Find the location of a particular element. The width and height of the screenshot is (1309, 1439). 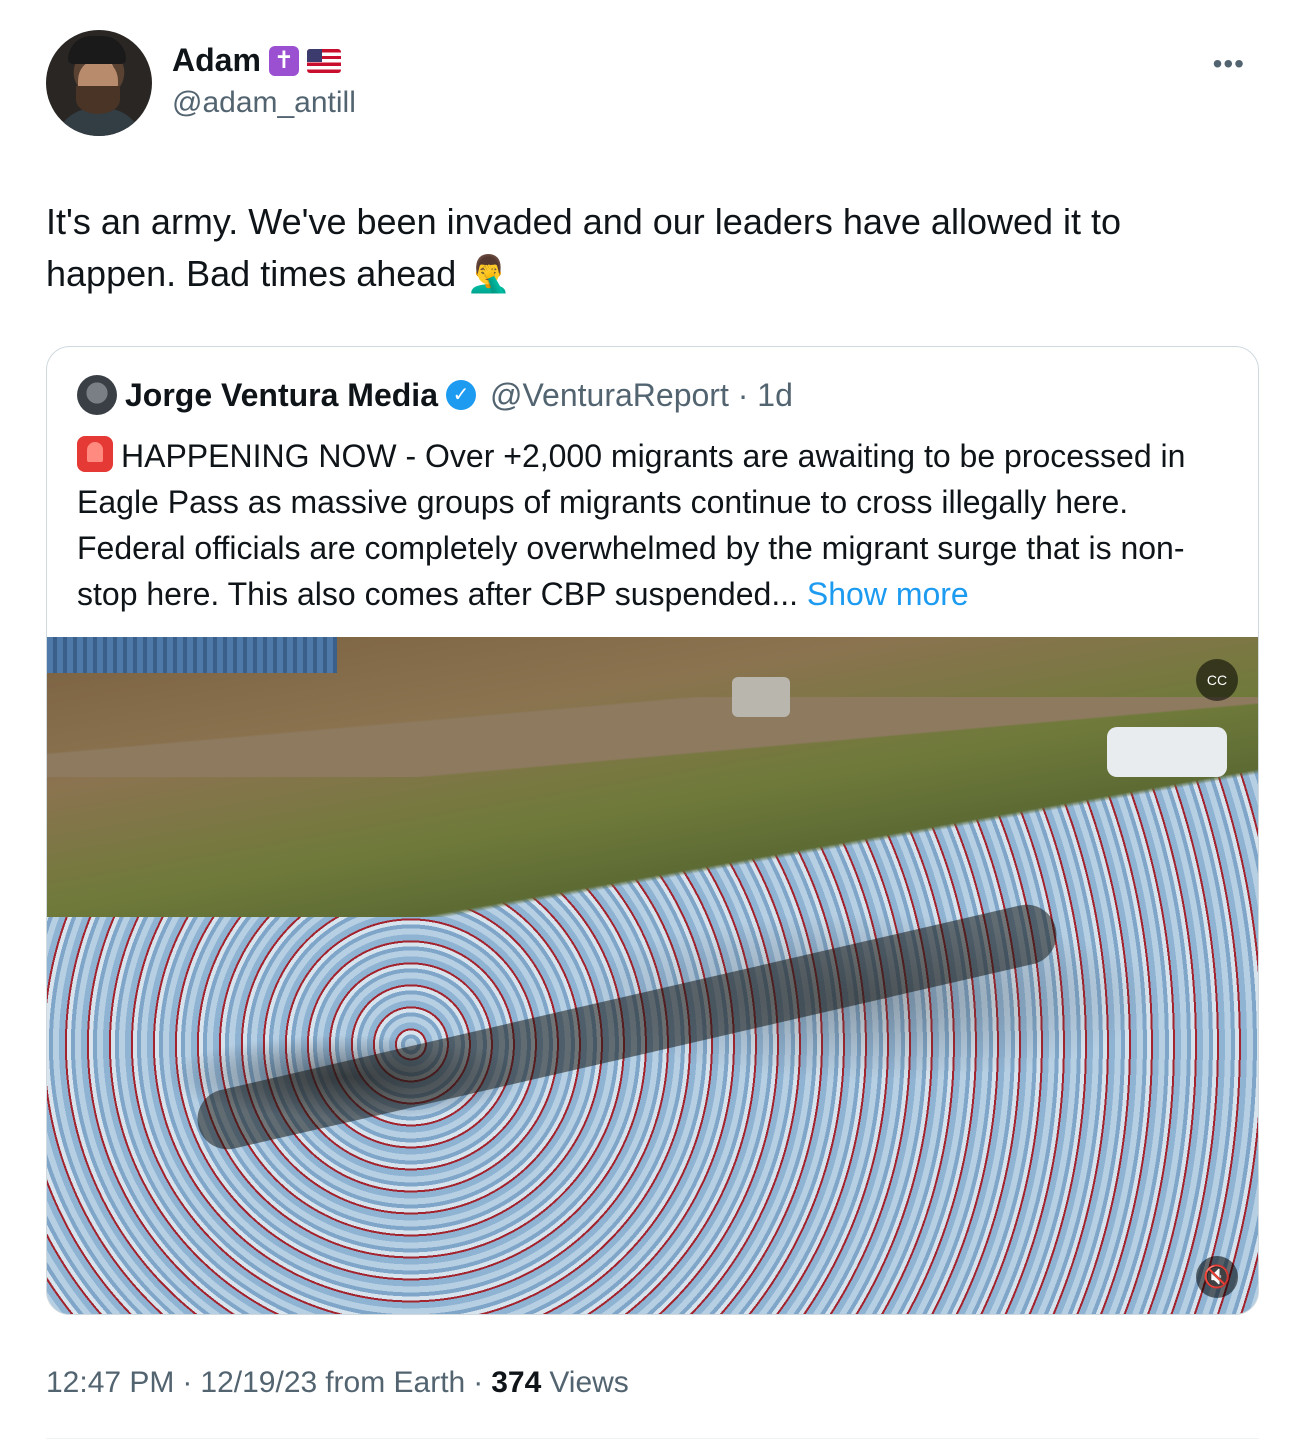

quoted-author-avatar is located at coordinates (97, 395).